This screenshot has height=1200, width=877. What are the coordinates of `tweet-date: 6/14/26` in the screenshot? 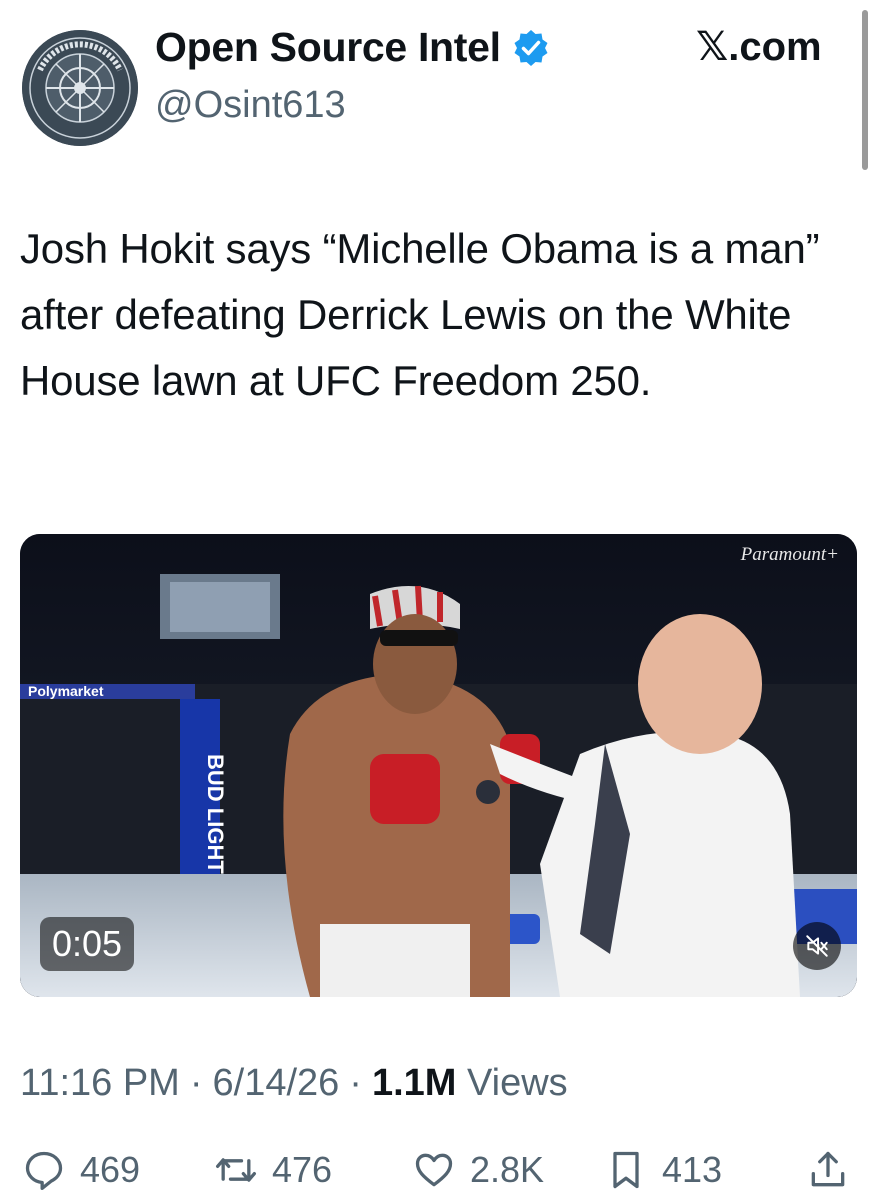 It's located at (276, 1083).